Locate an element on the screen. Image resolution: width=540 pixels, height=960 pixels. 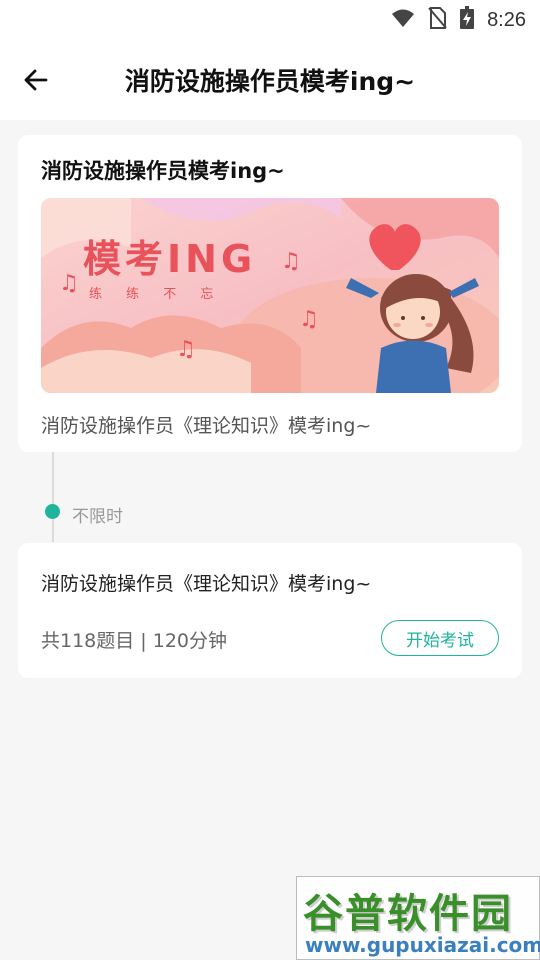
no-sim-icon is located at coordinates (437, 20).